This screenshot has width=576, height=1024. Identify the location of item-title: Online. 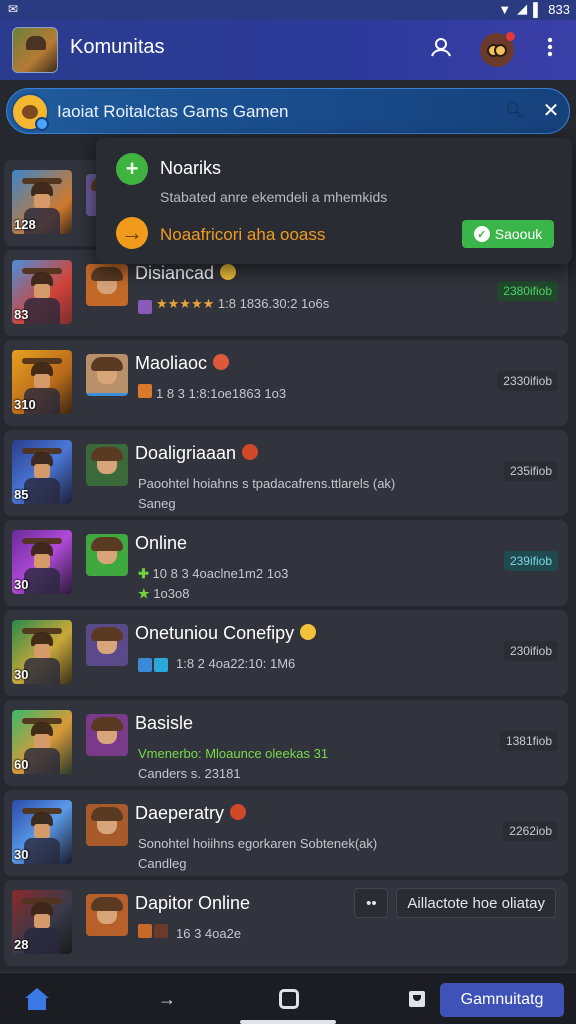
(161, 543).